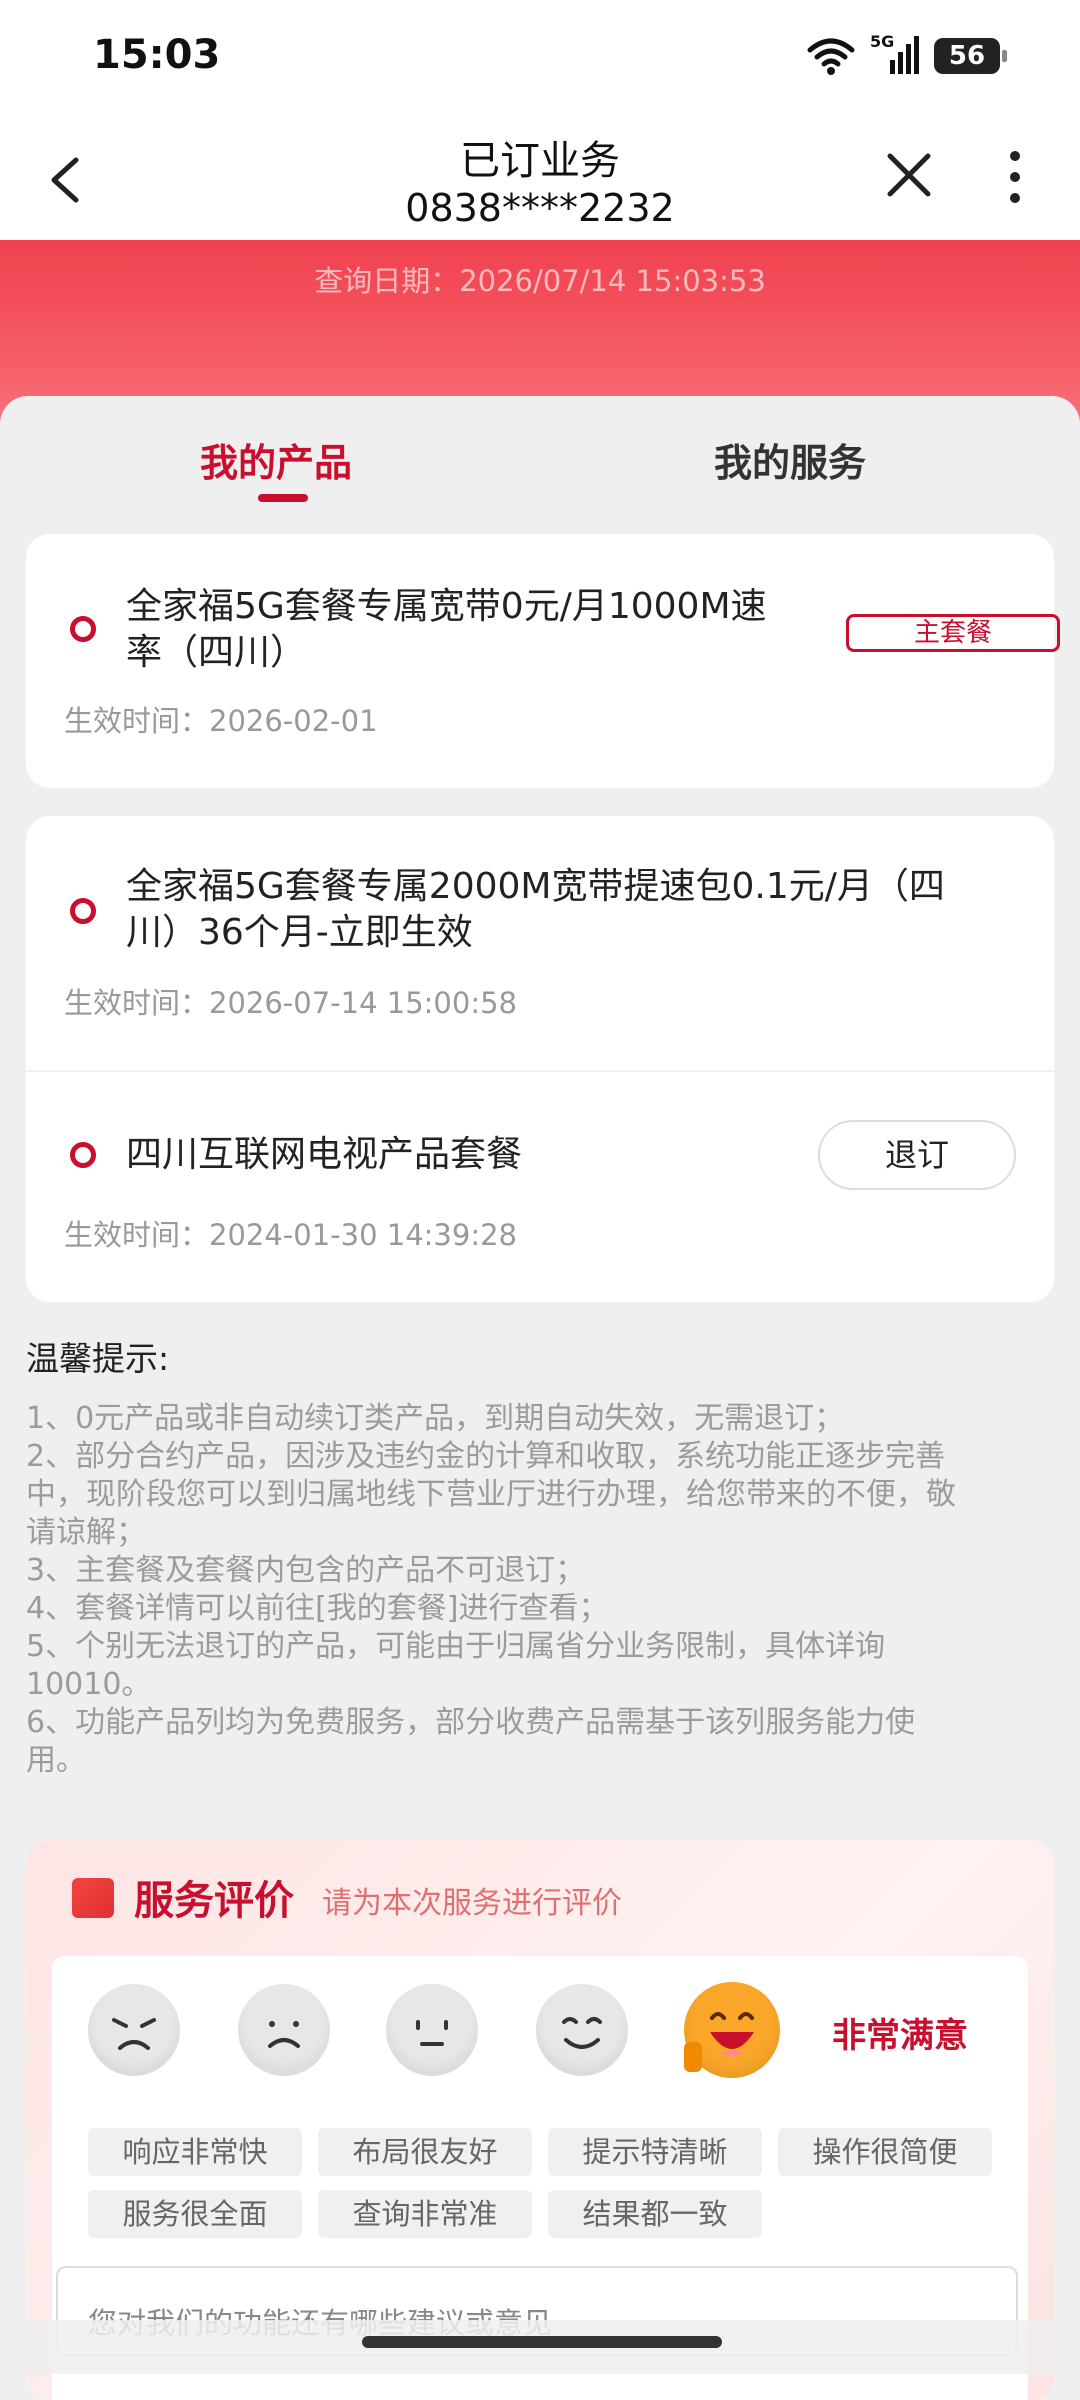 Image resolution: width=1080 pixels, height=2400 pixels. Describe the element at coordinates (900, 2036) in the screenshot. I see `rating-label: 非常满意` at that location.